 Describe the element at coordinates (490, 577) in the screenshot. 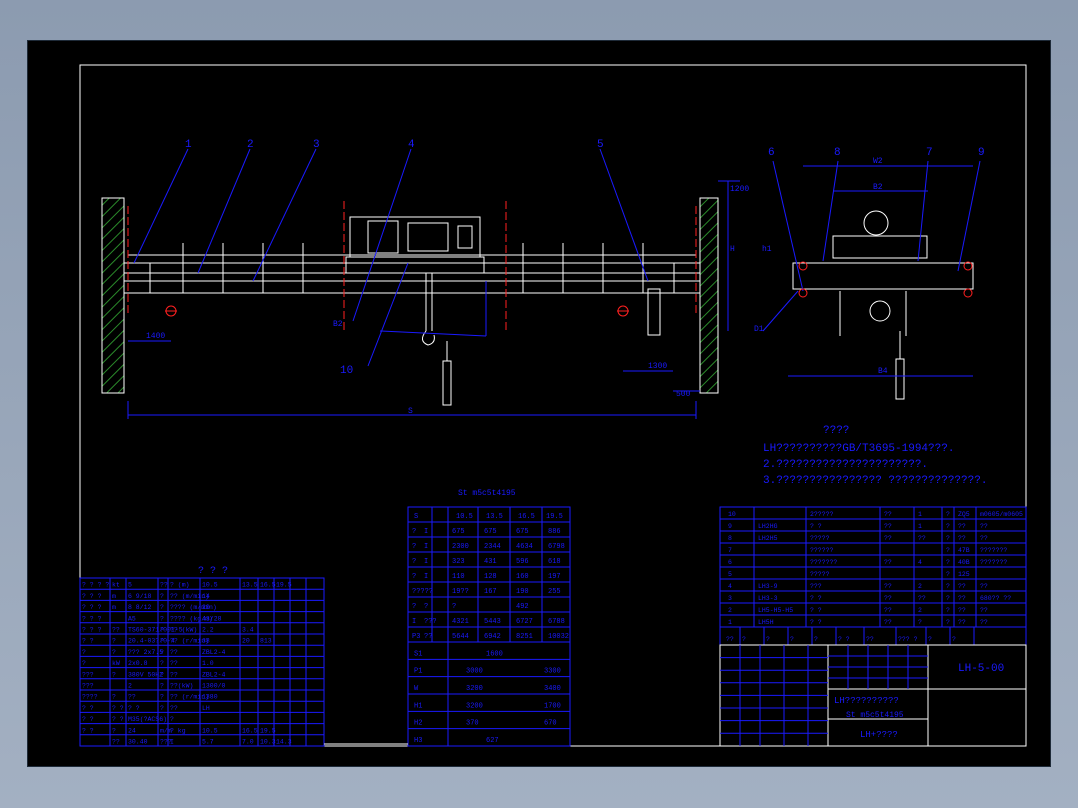

I see `param-cell: 128` at that location.